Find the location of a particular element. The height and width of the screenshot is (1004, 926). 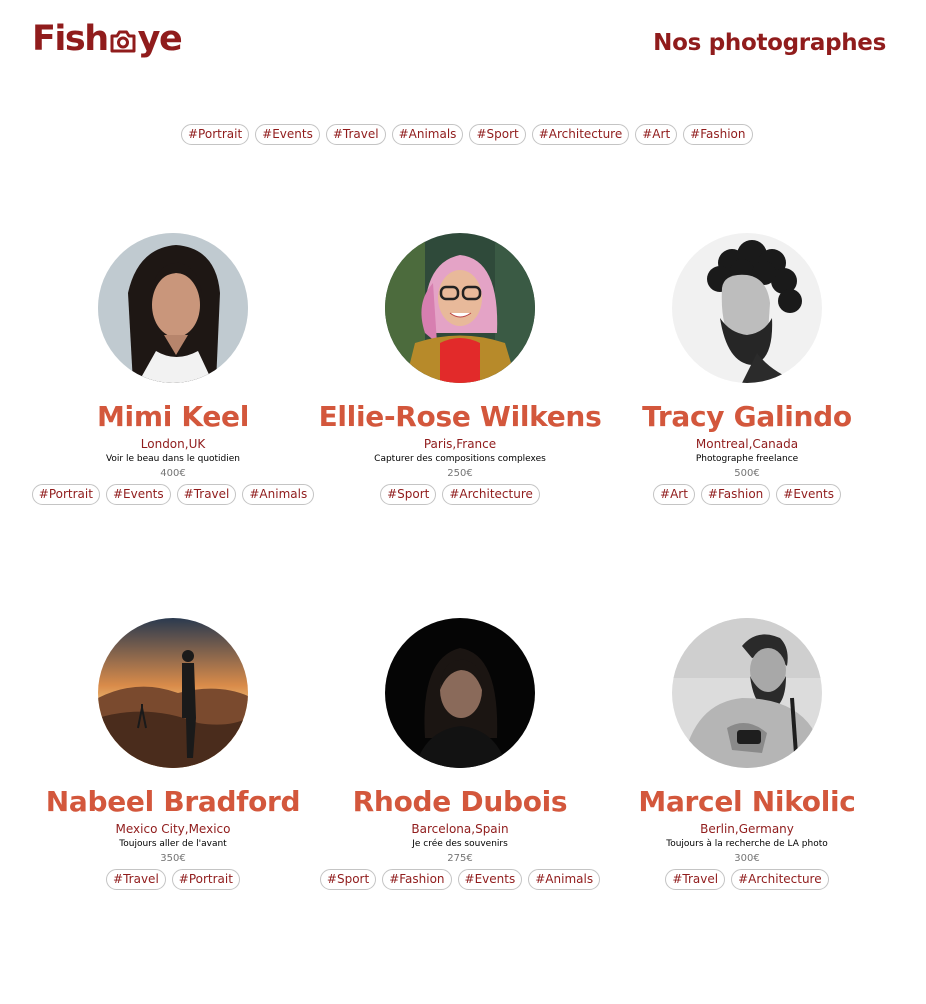

photographer-location: Berlin,Germany is located at coordinates (747, 829).